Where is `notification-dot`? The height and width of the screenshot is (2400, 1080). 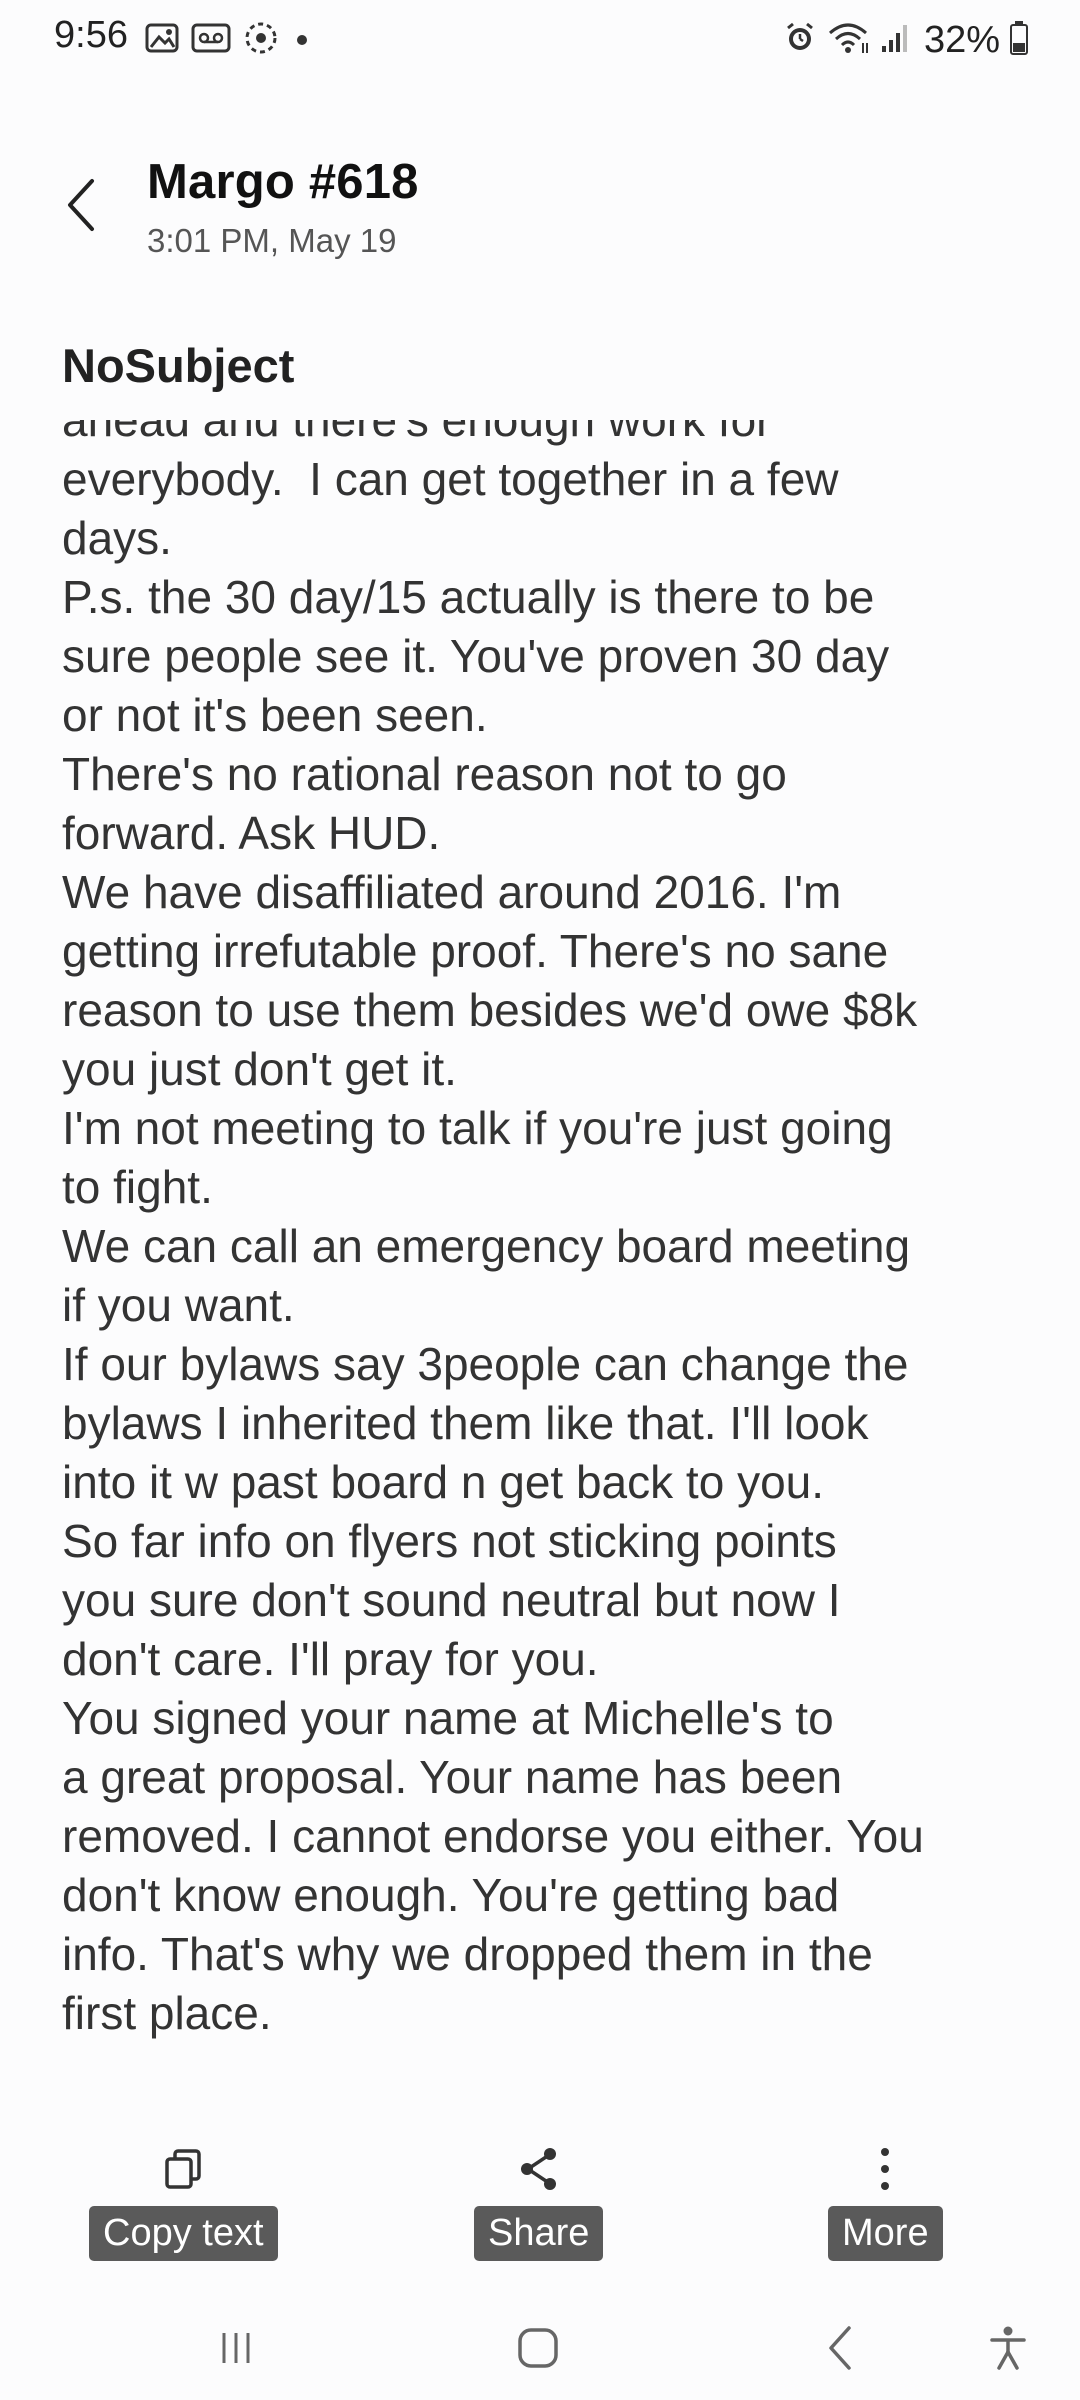 notification-dot is located at coordinates (302, 40).